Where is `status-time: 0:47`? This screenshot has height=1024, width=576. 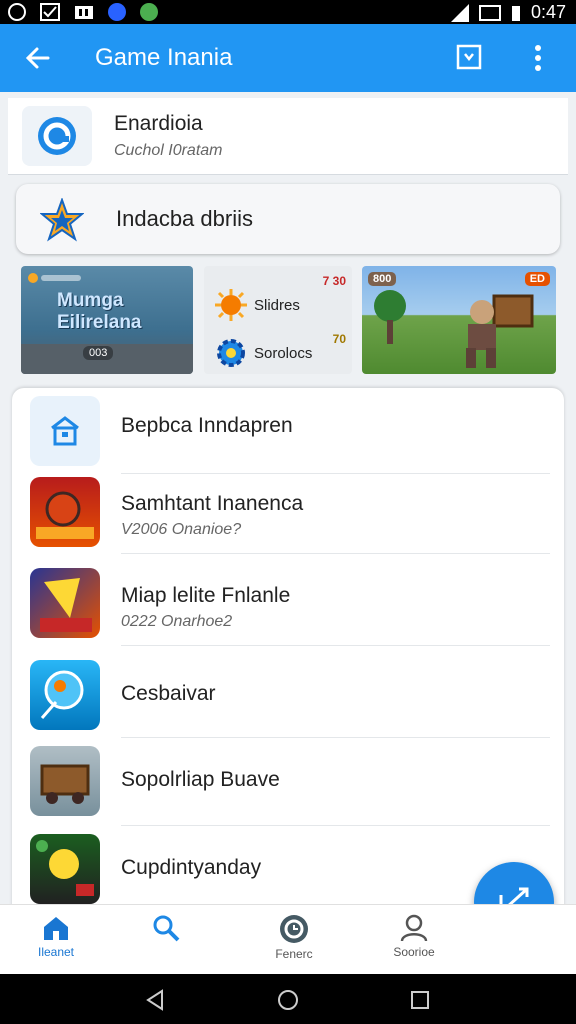
status-time: 0:47 is located at coordinates (548, 12).